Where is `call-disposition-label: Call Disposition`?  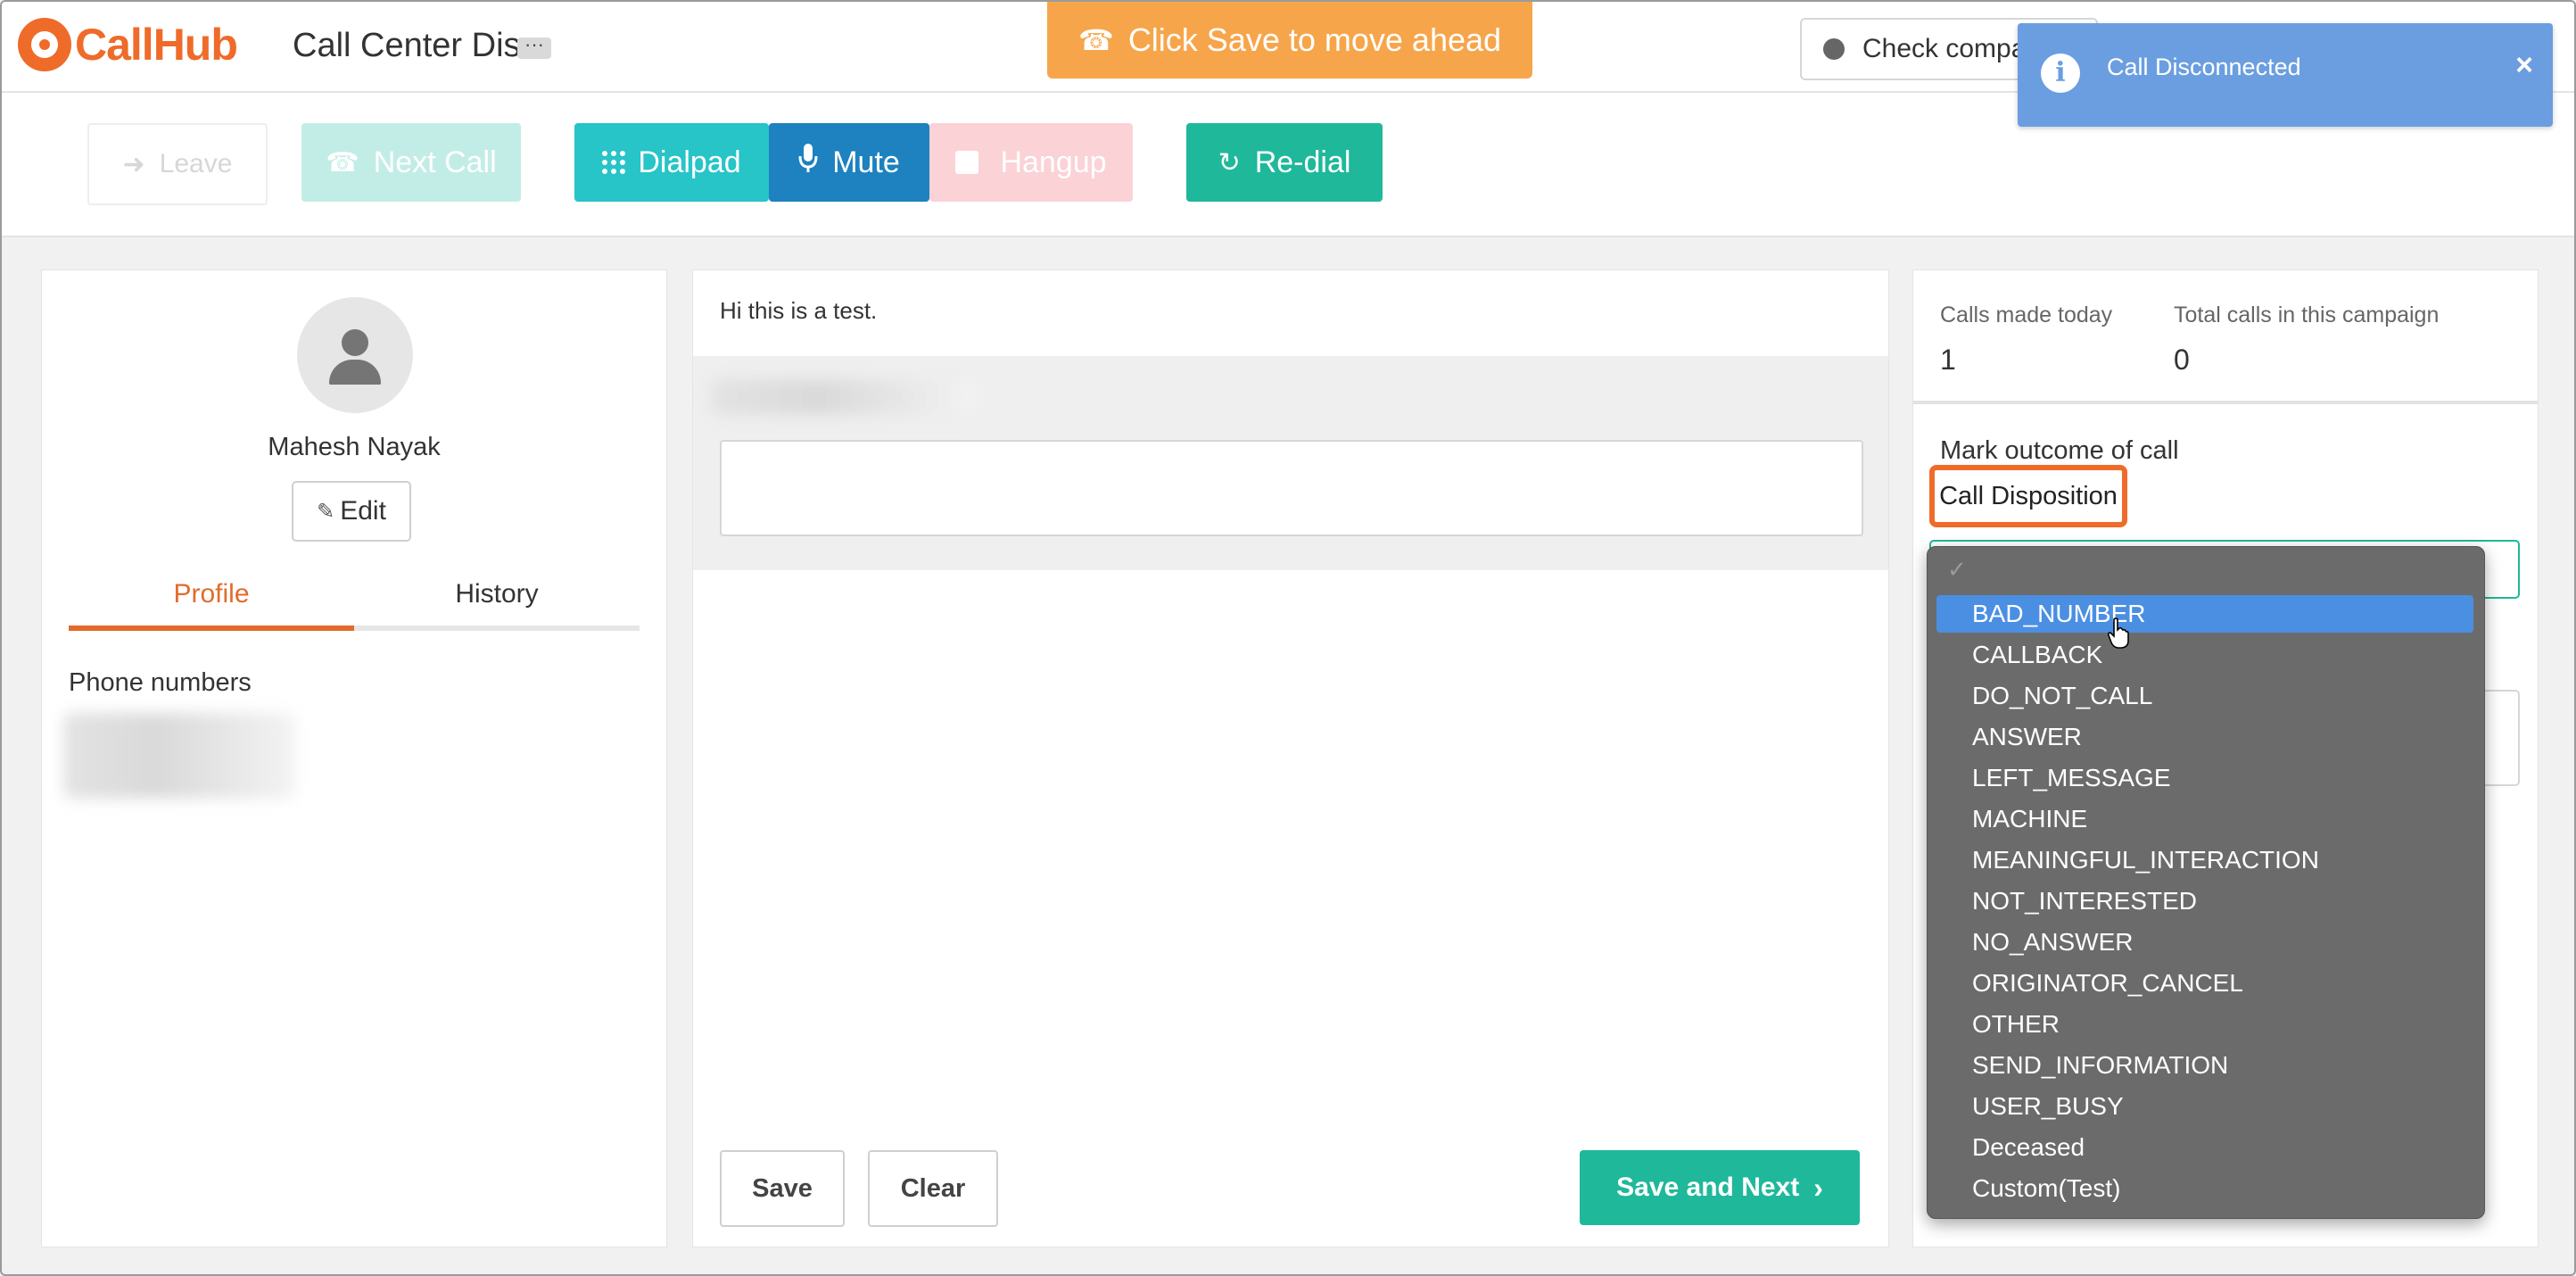 call-disposition-label: Call Disposition is located at coordinates (2028, 496).